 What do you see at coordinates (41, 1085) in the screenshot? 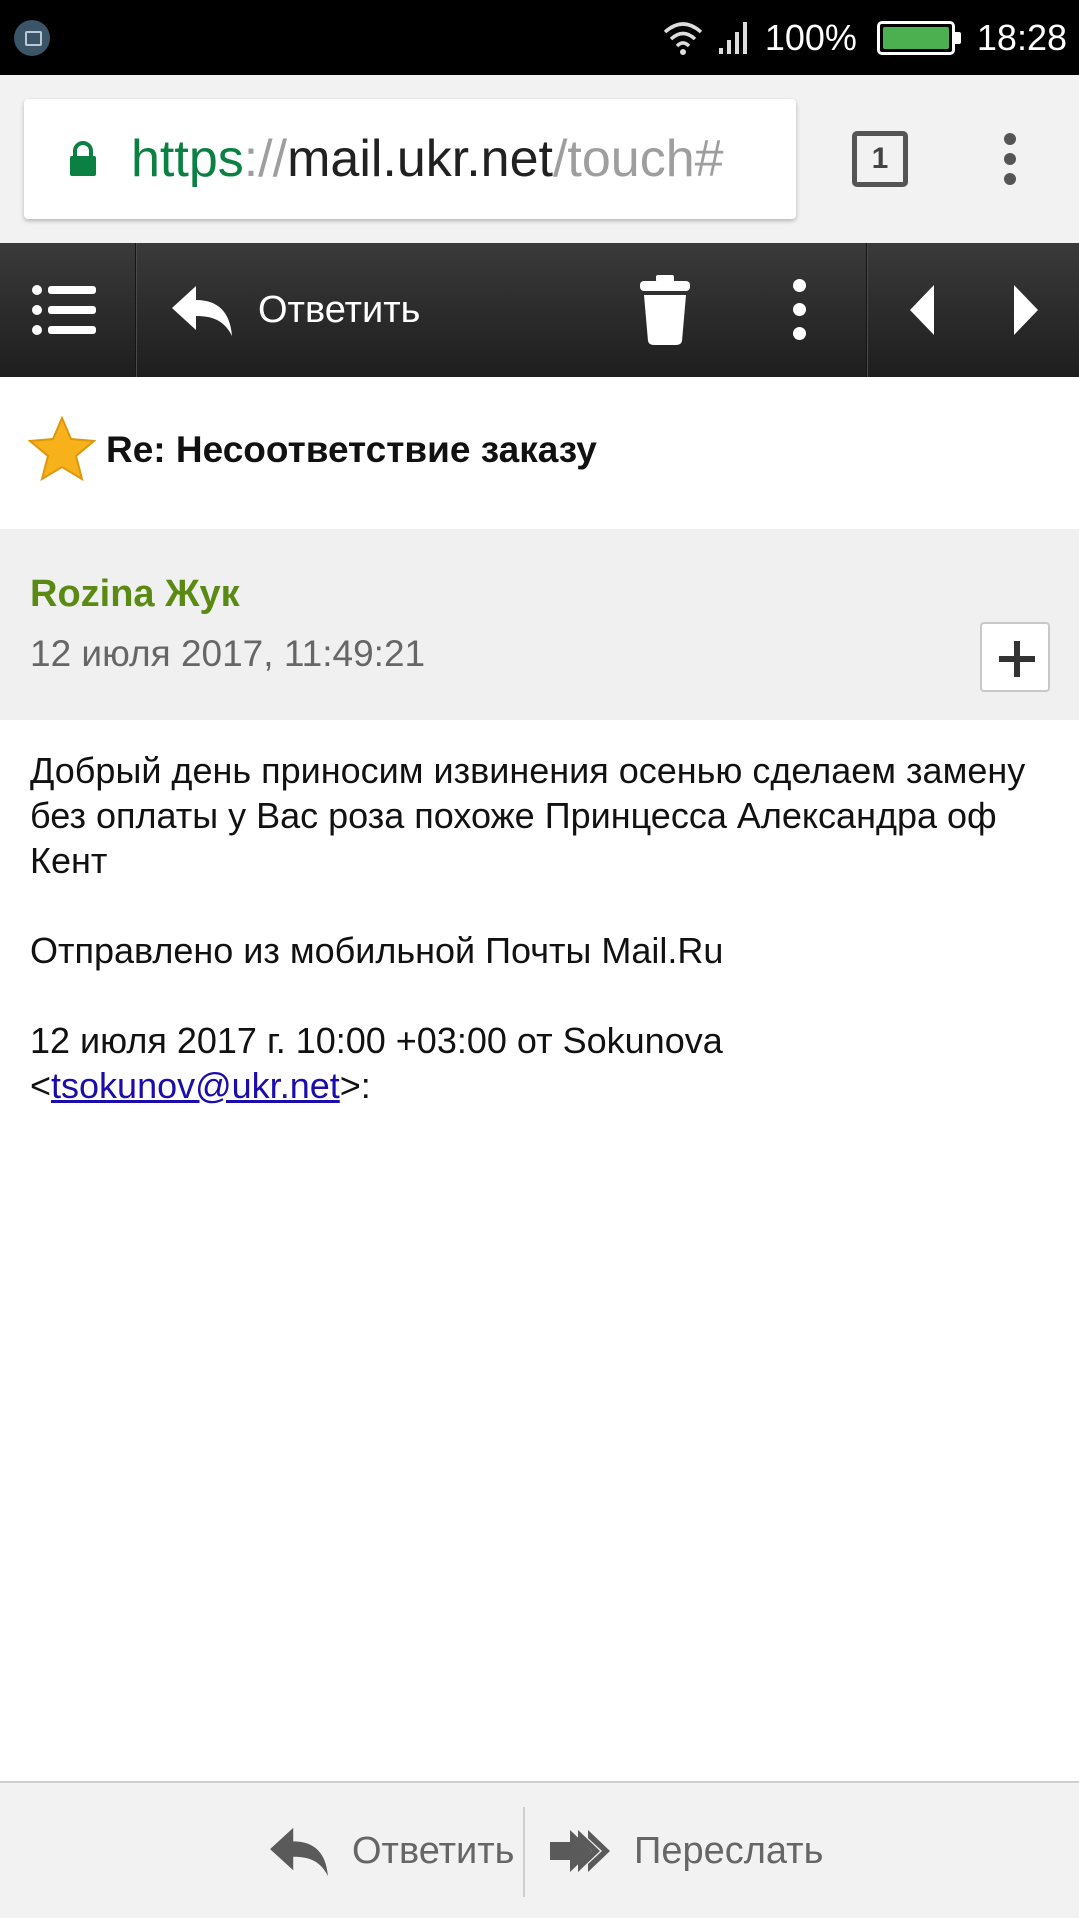
I see `quote-lt: <` at bounding box center [41, 1085].